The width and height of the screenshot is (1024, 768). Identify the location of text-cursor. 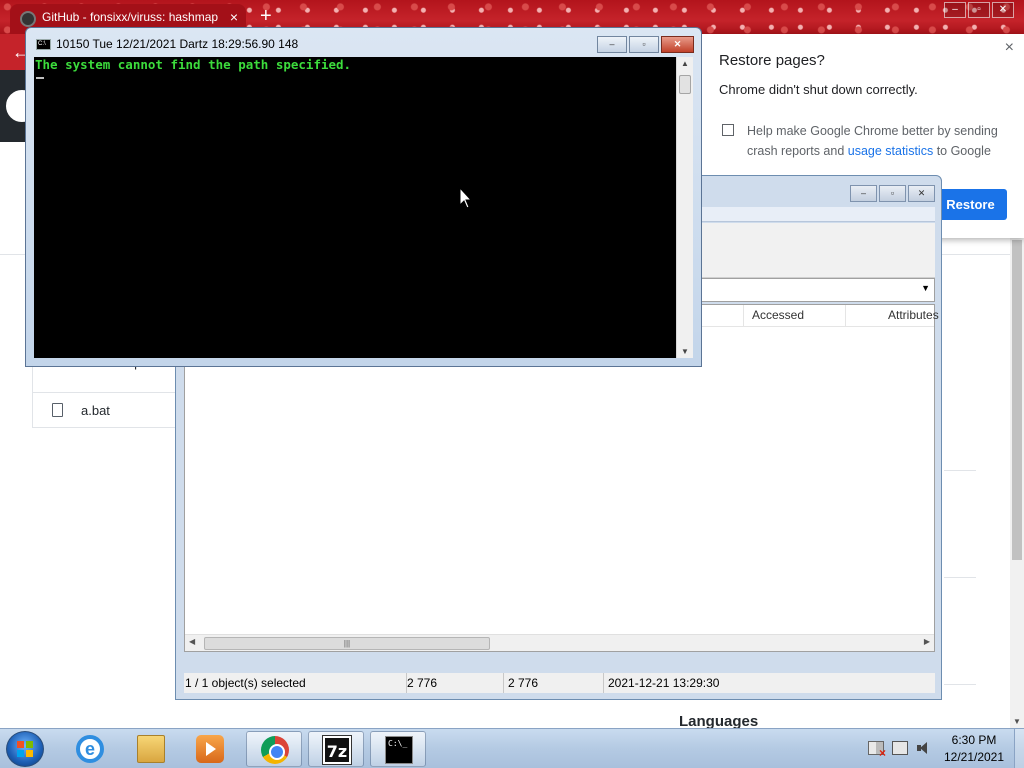
(40, 78).